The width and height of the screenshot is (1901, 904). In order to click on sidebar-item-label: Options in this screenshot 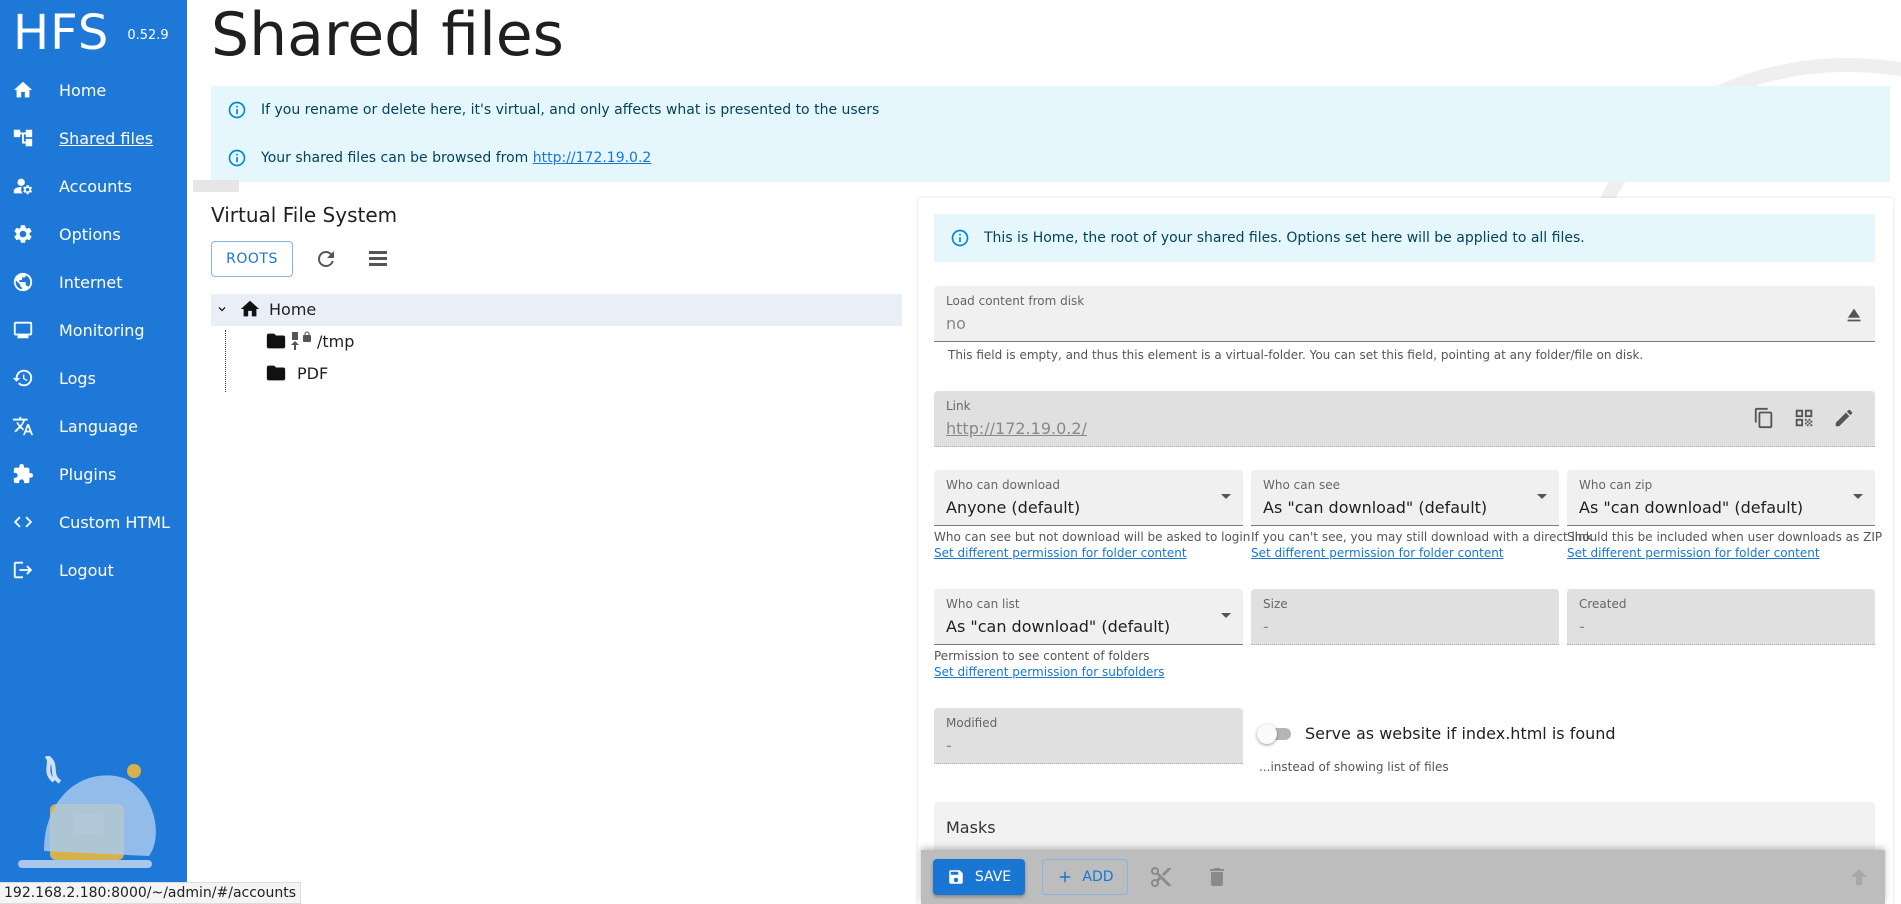, I will do `click(90, 234)`.